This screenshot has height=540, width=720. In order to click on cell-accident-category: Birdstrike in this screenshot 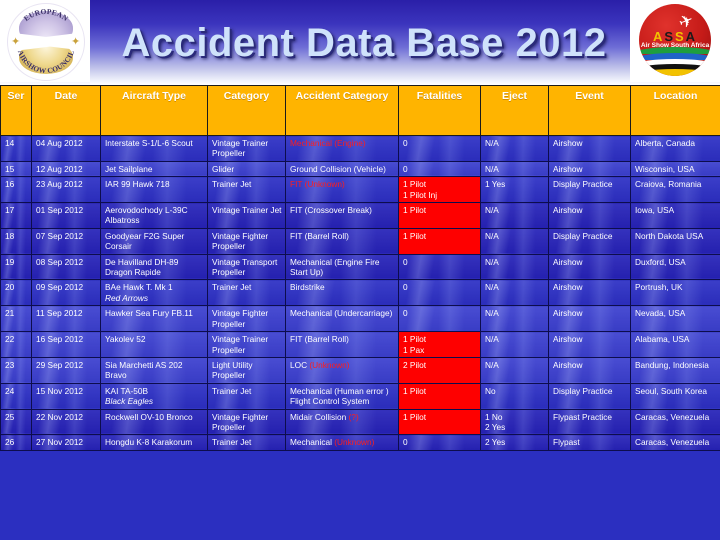, I will do `click(342, 293)`.